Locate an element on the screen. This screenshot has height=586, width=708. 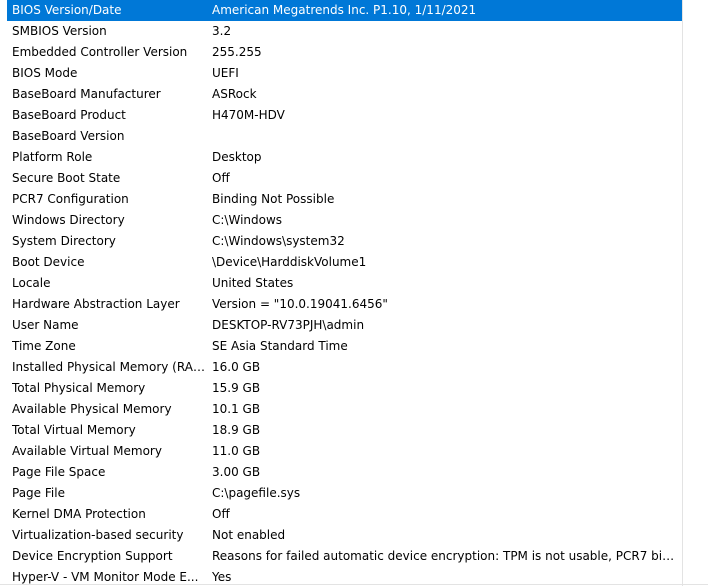
list-item: Locale United States is located at coordinates (344, 283).